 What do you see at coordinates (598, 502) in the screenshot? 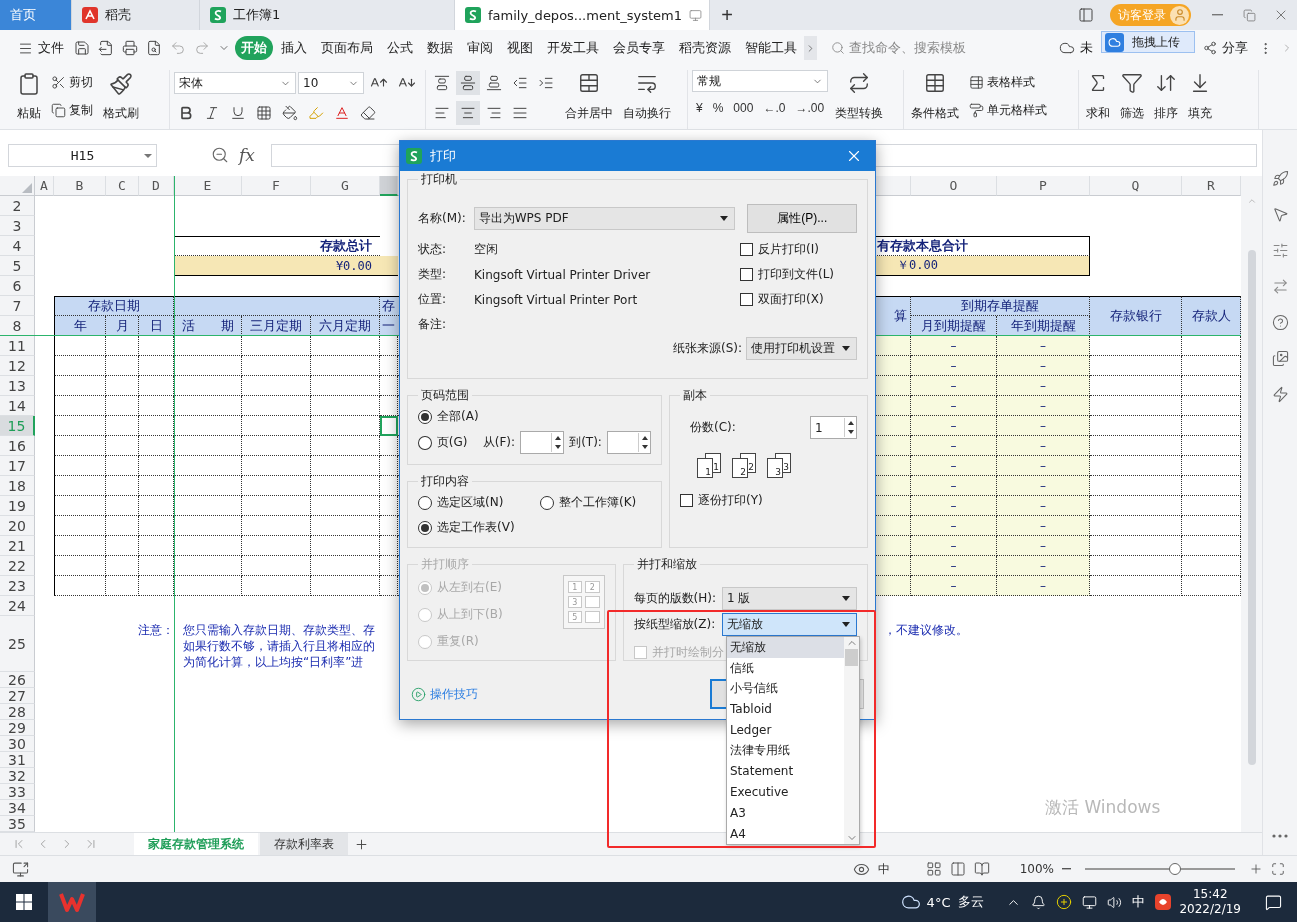
I see `radio-label: 整个工作簿(K)` at bounding box center [598, 502].